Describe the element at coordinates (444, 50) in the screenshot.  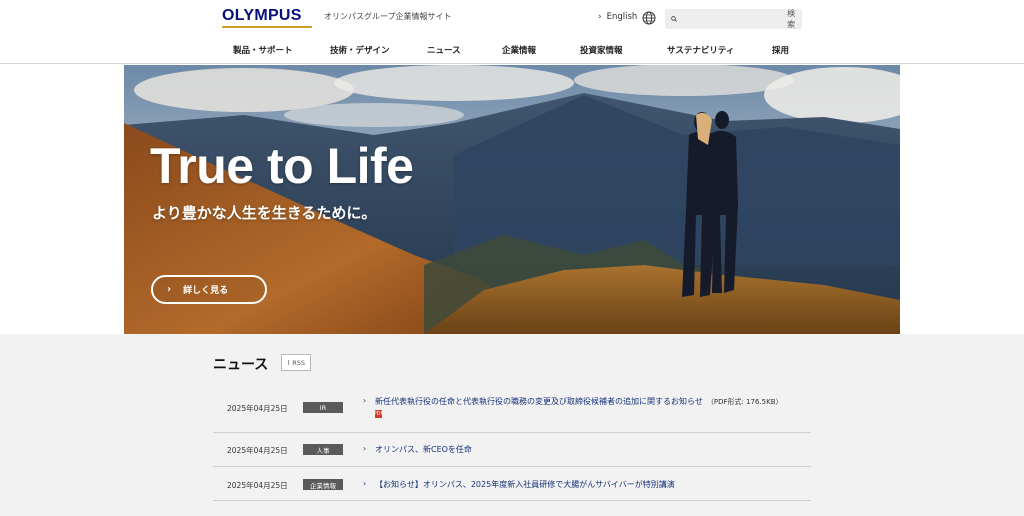
I see `nav-item-news: ニュース` at that location.